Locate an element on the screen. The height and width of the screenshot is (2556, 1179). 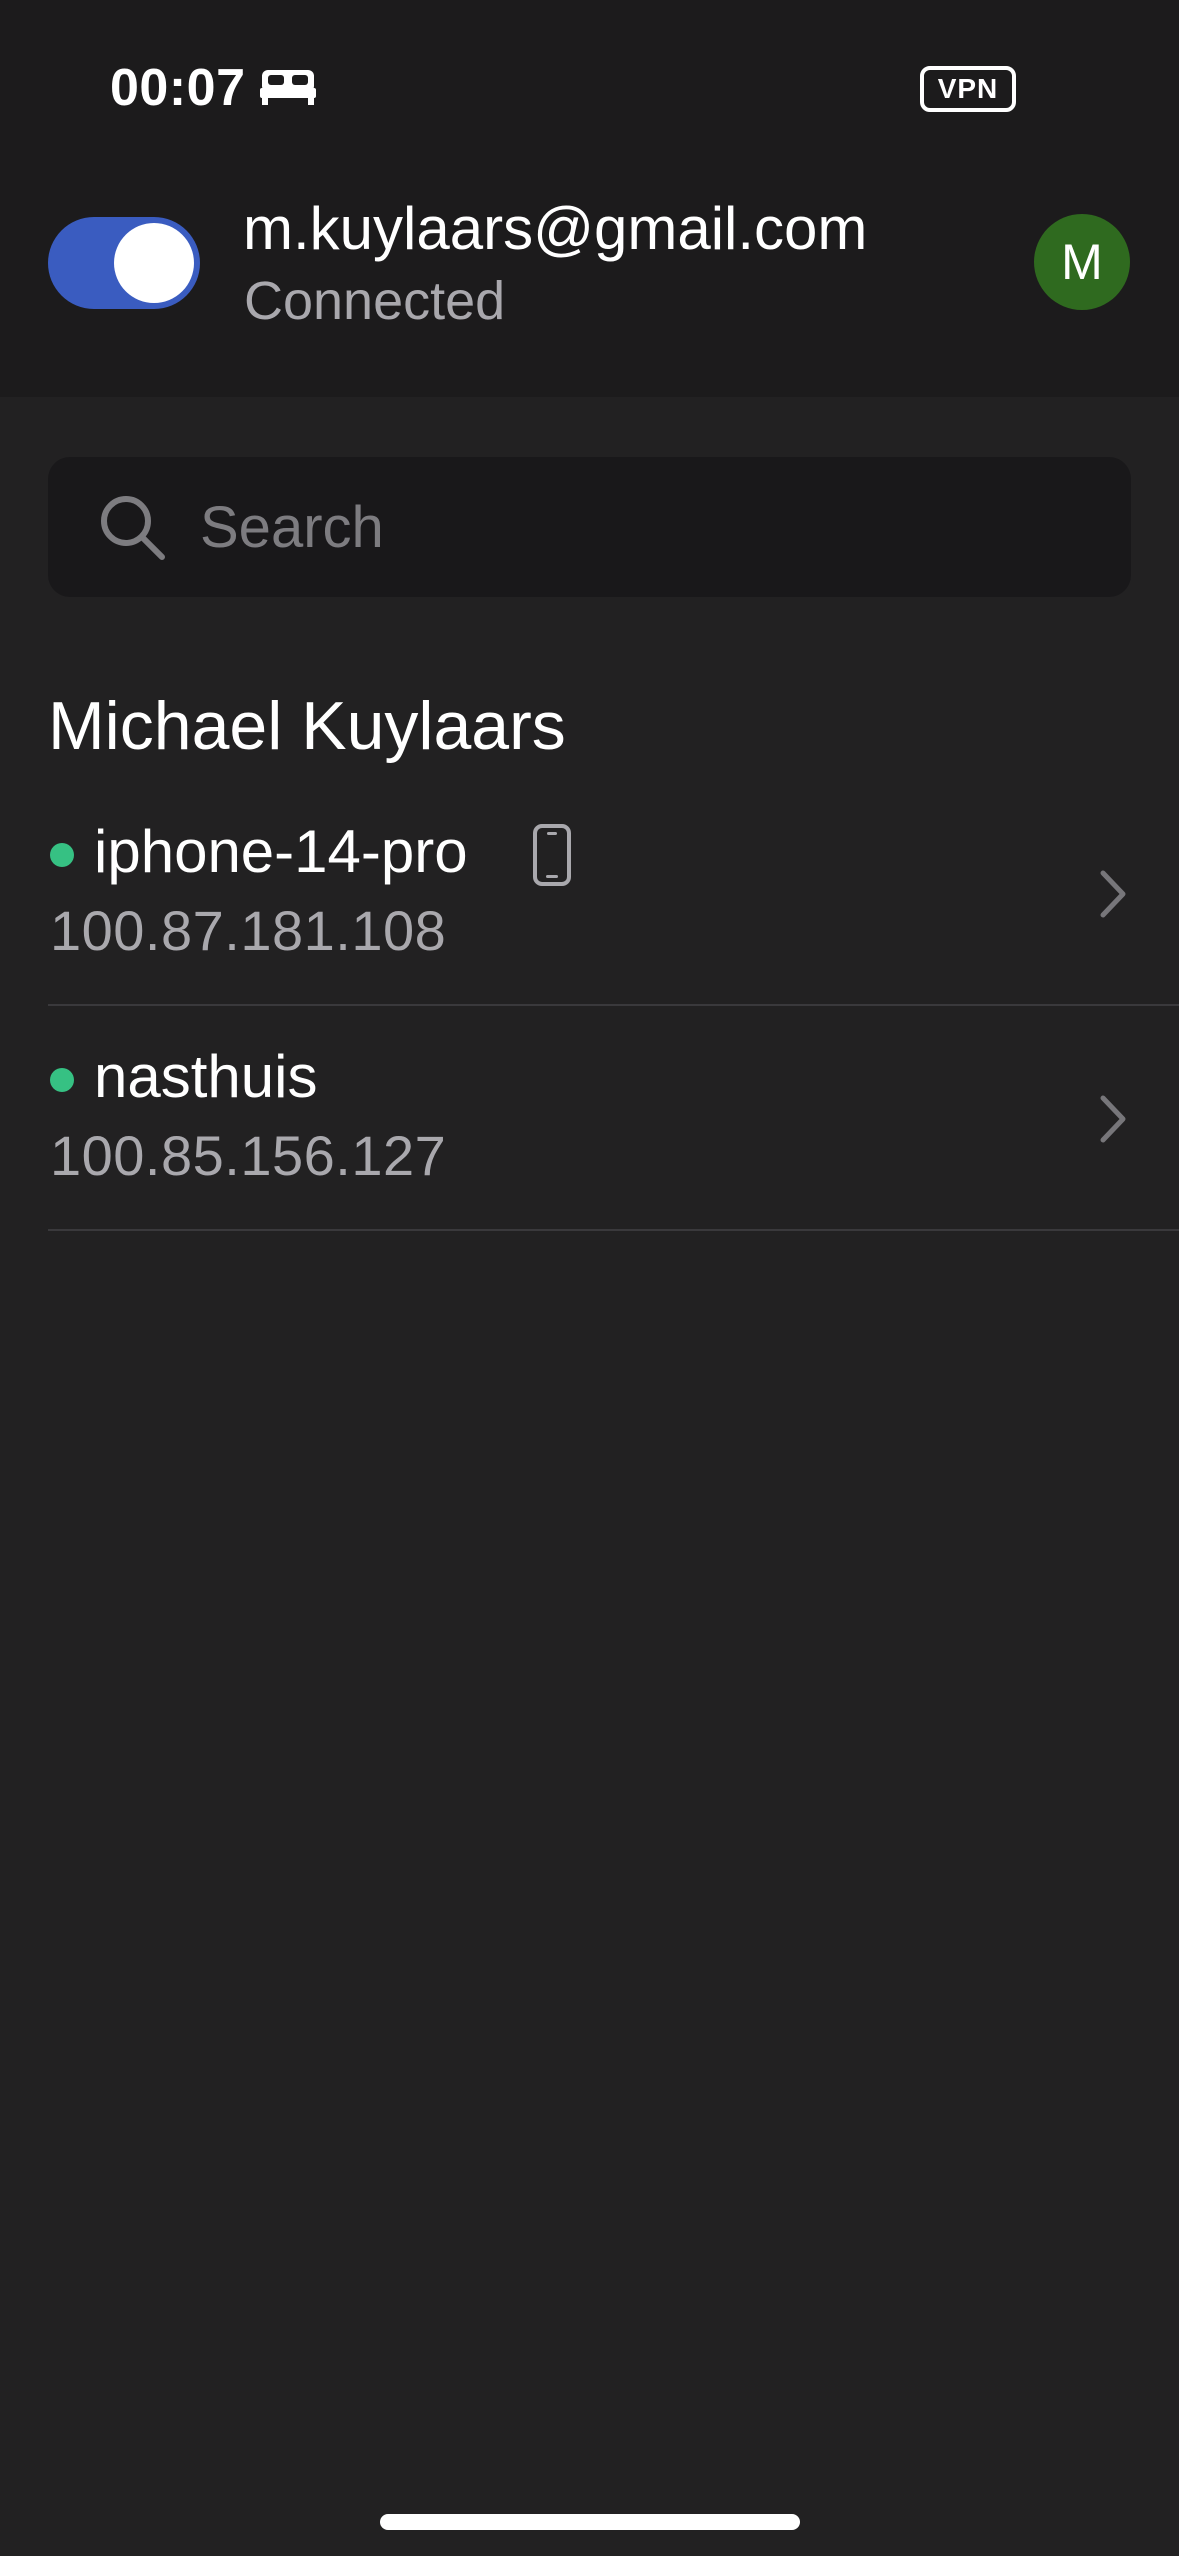
vpn-toggle is located at coordinates (124, 263).